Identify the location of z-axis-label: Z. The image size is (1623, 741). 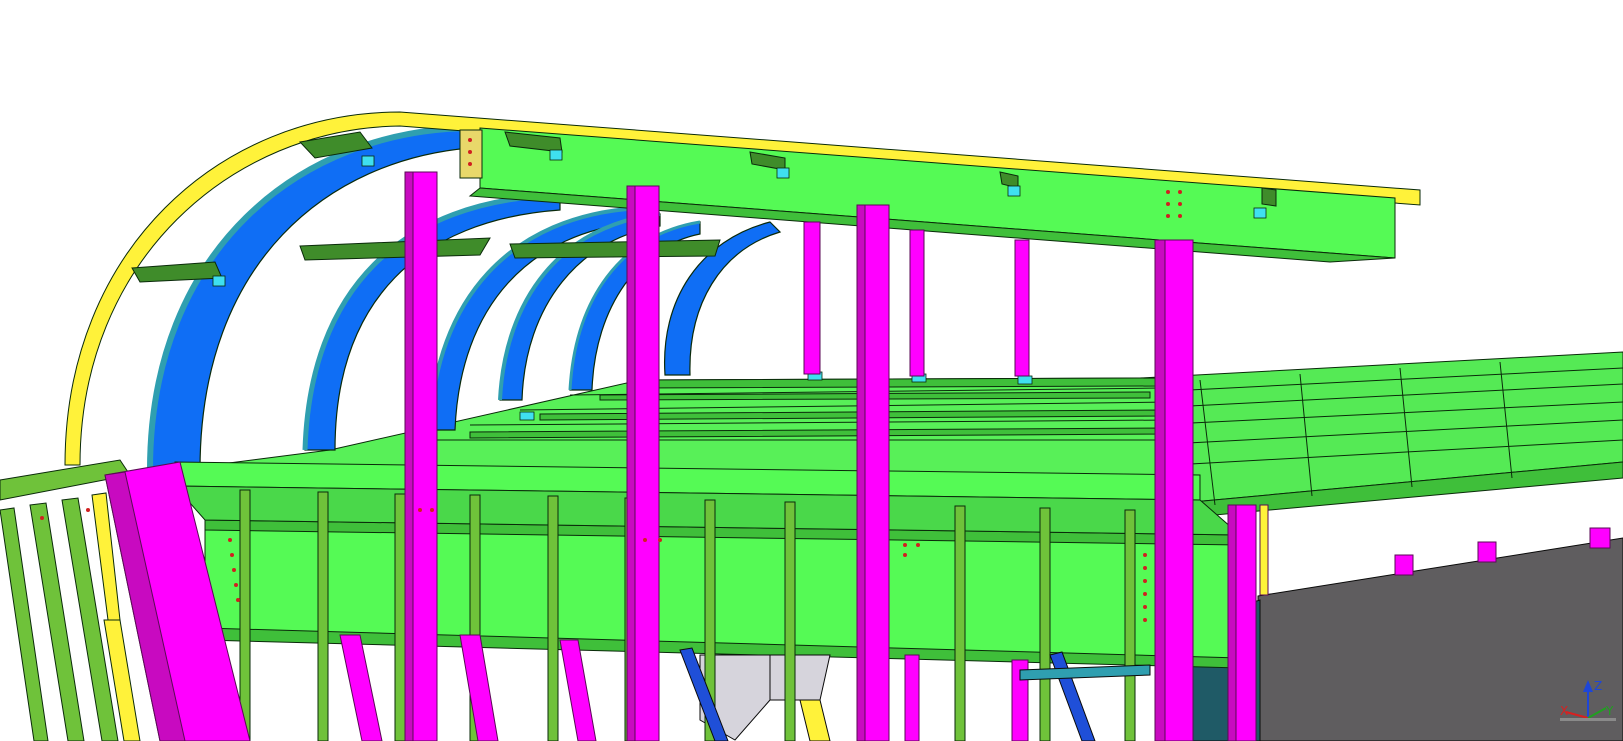
(1598, 686).